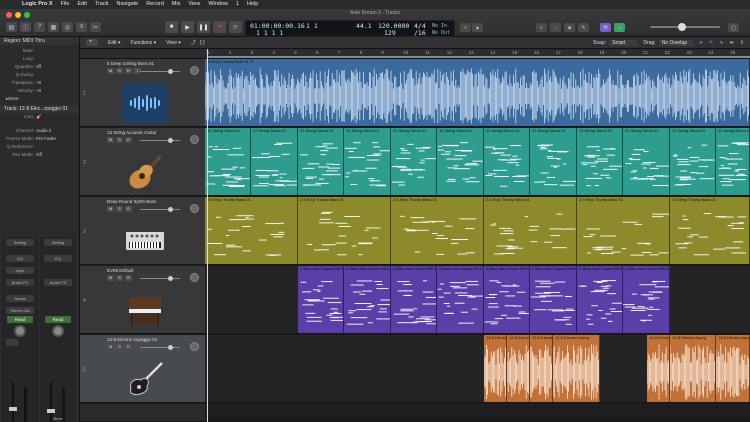 The image size is (750, 422). What do you see at coordinates (20, 310) in the screenshot?
I see `strip-output: Stereo Out` at bounding box center [20, 310].